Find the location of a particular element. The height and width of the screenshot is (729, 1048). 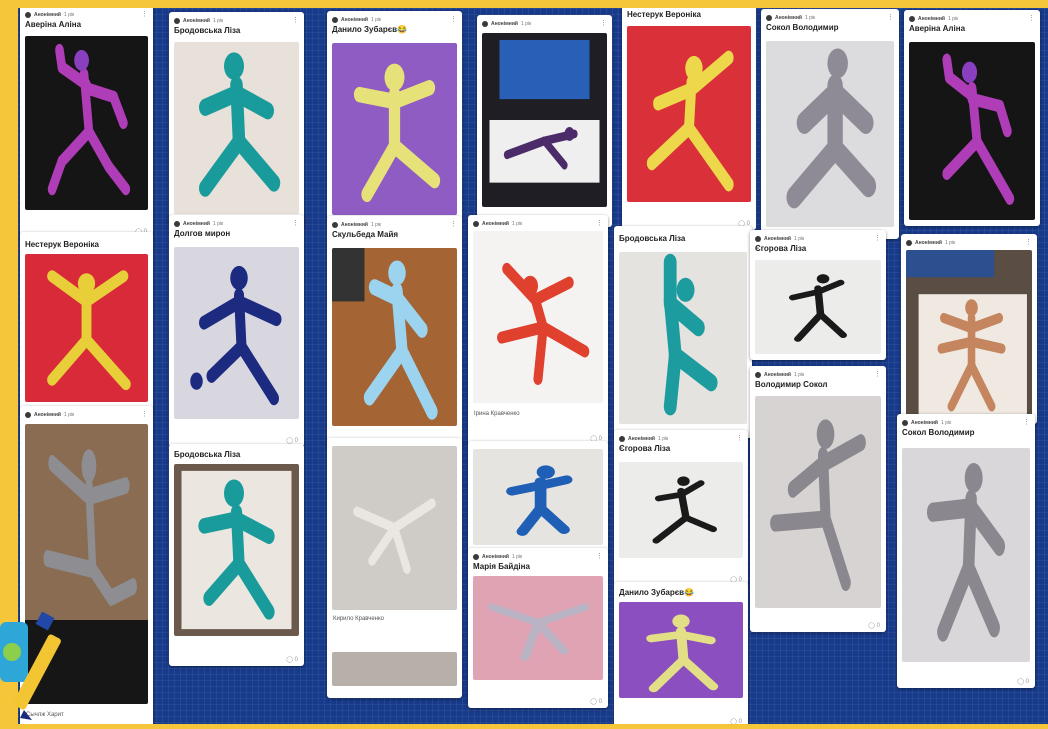

post-title: Аверіна Аліна is located at coordinates (937, 28).